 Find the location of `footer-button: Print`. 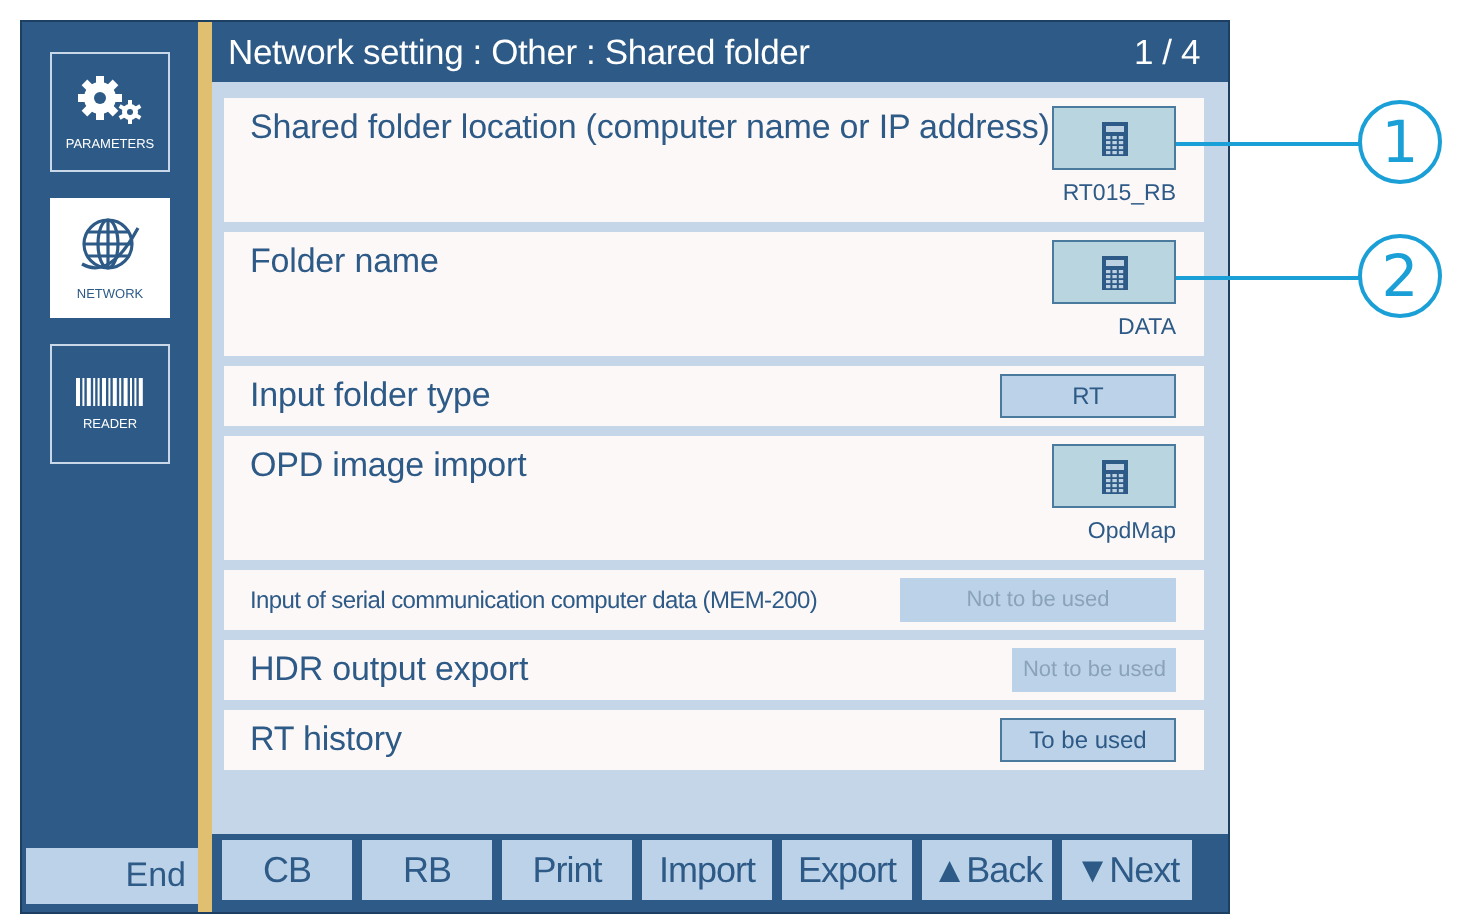

footer-button: Print is located at coordinates (567, 870).